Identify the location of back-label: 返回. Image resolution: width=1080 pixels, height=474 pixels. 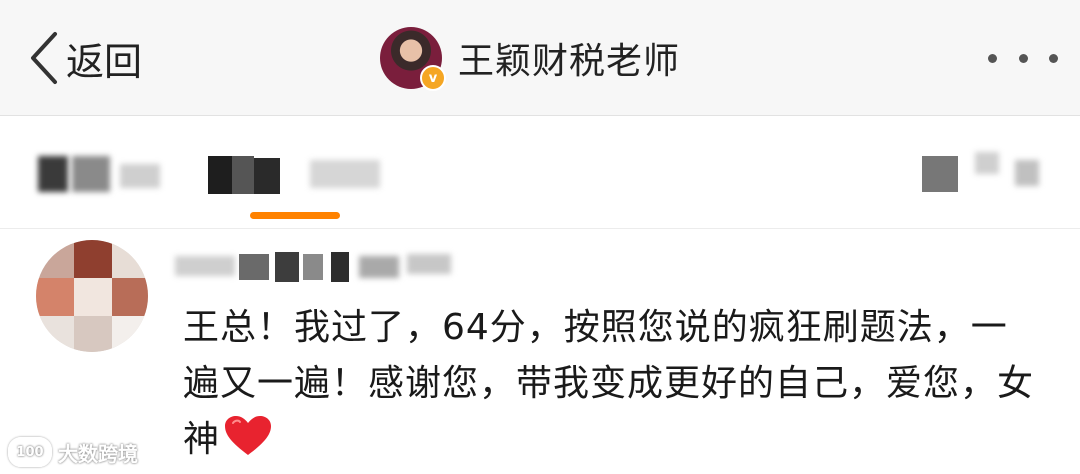
(104, 61).